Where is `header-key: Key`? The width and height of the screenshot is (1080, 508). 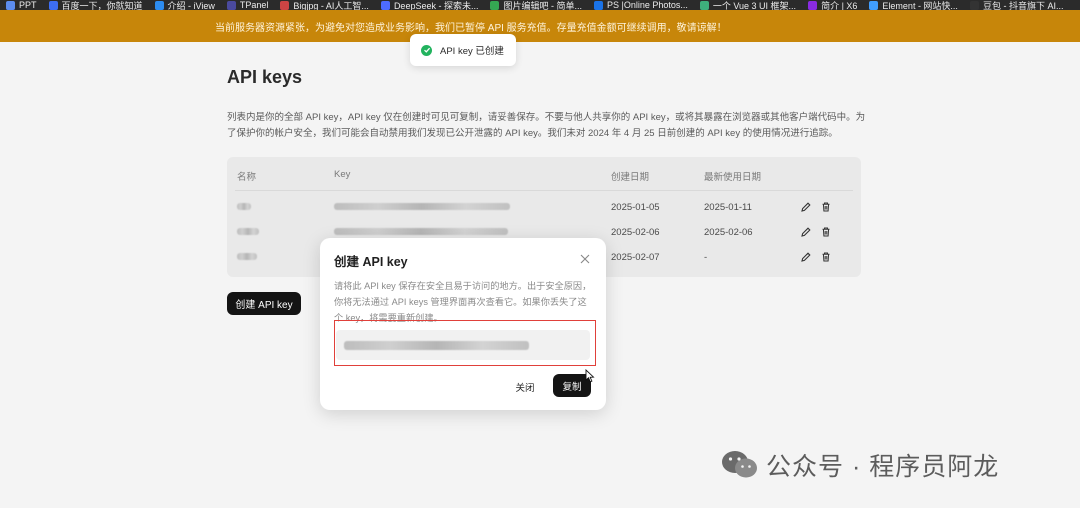
header-key: Key is located at coordinates (342, 174).